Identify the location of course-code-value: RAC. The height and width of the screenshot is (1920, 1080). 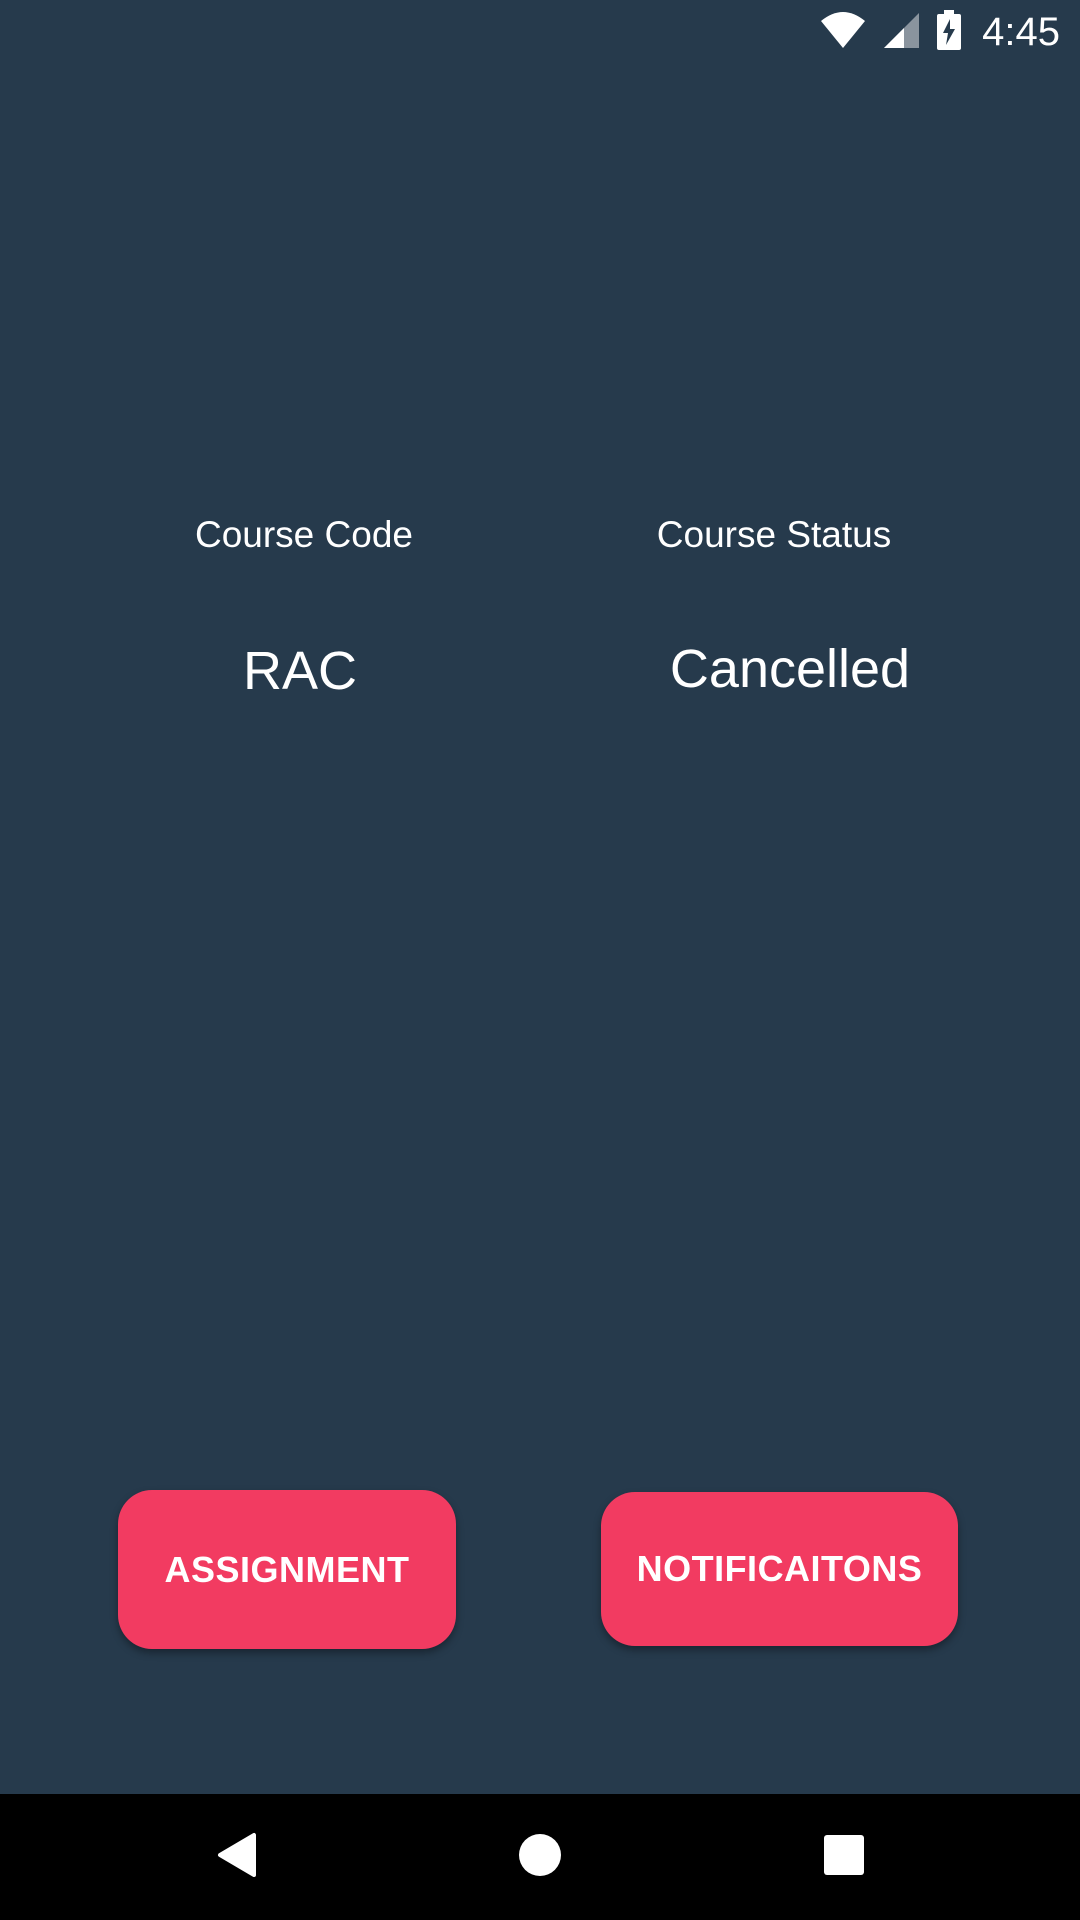
(299, 671).